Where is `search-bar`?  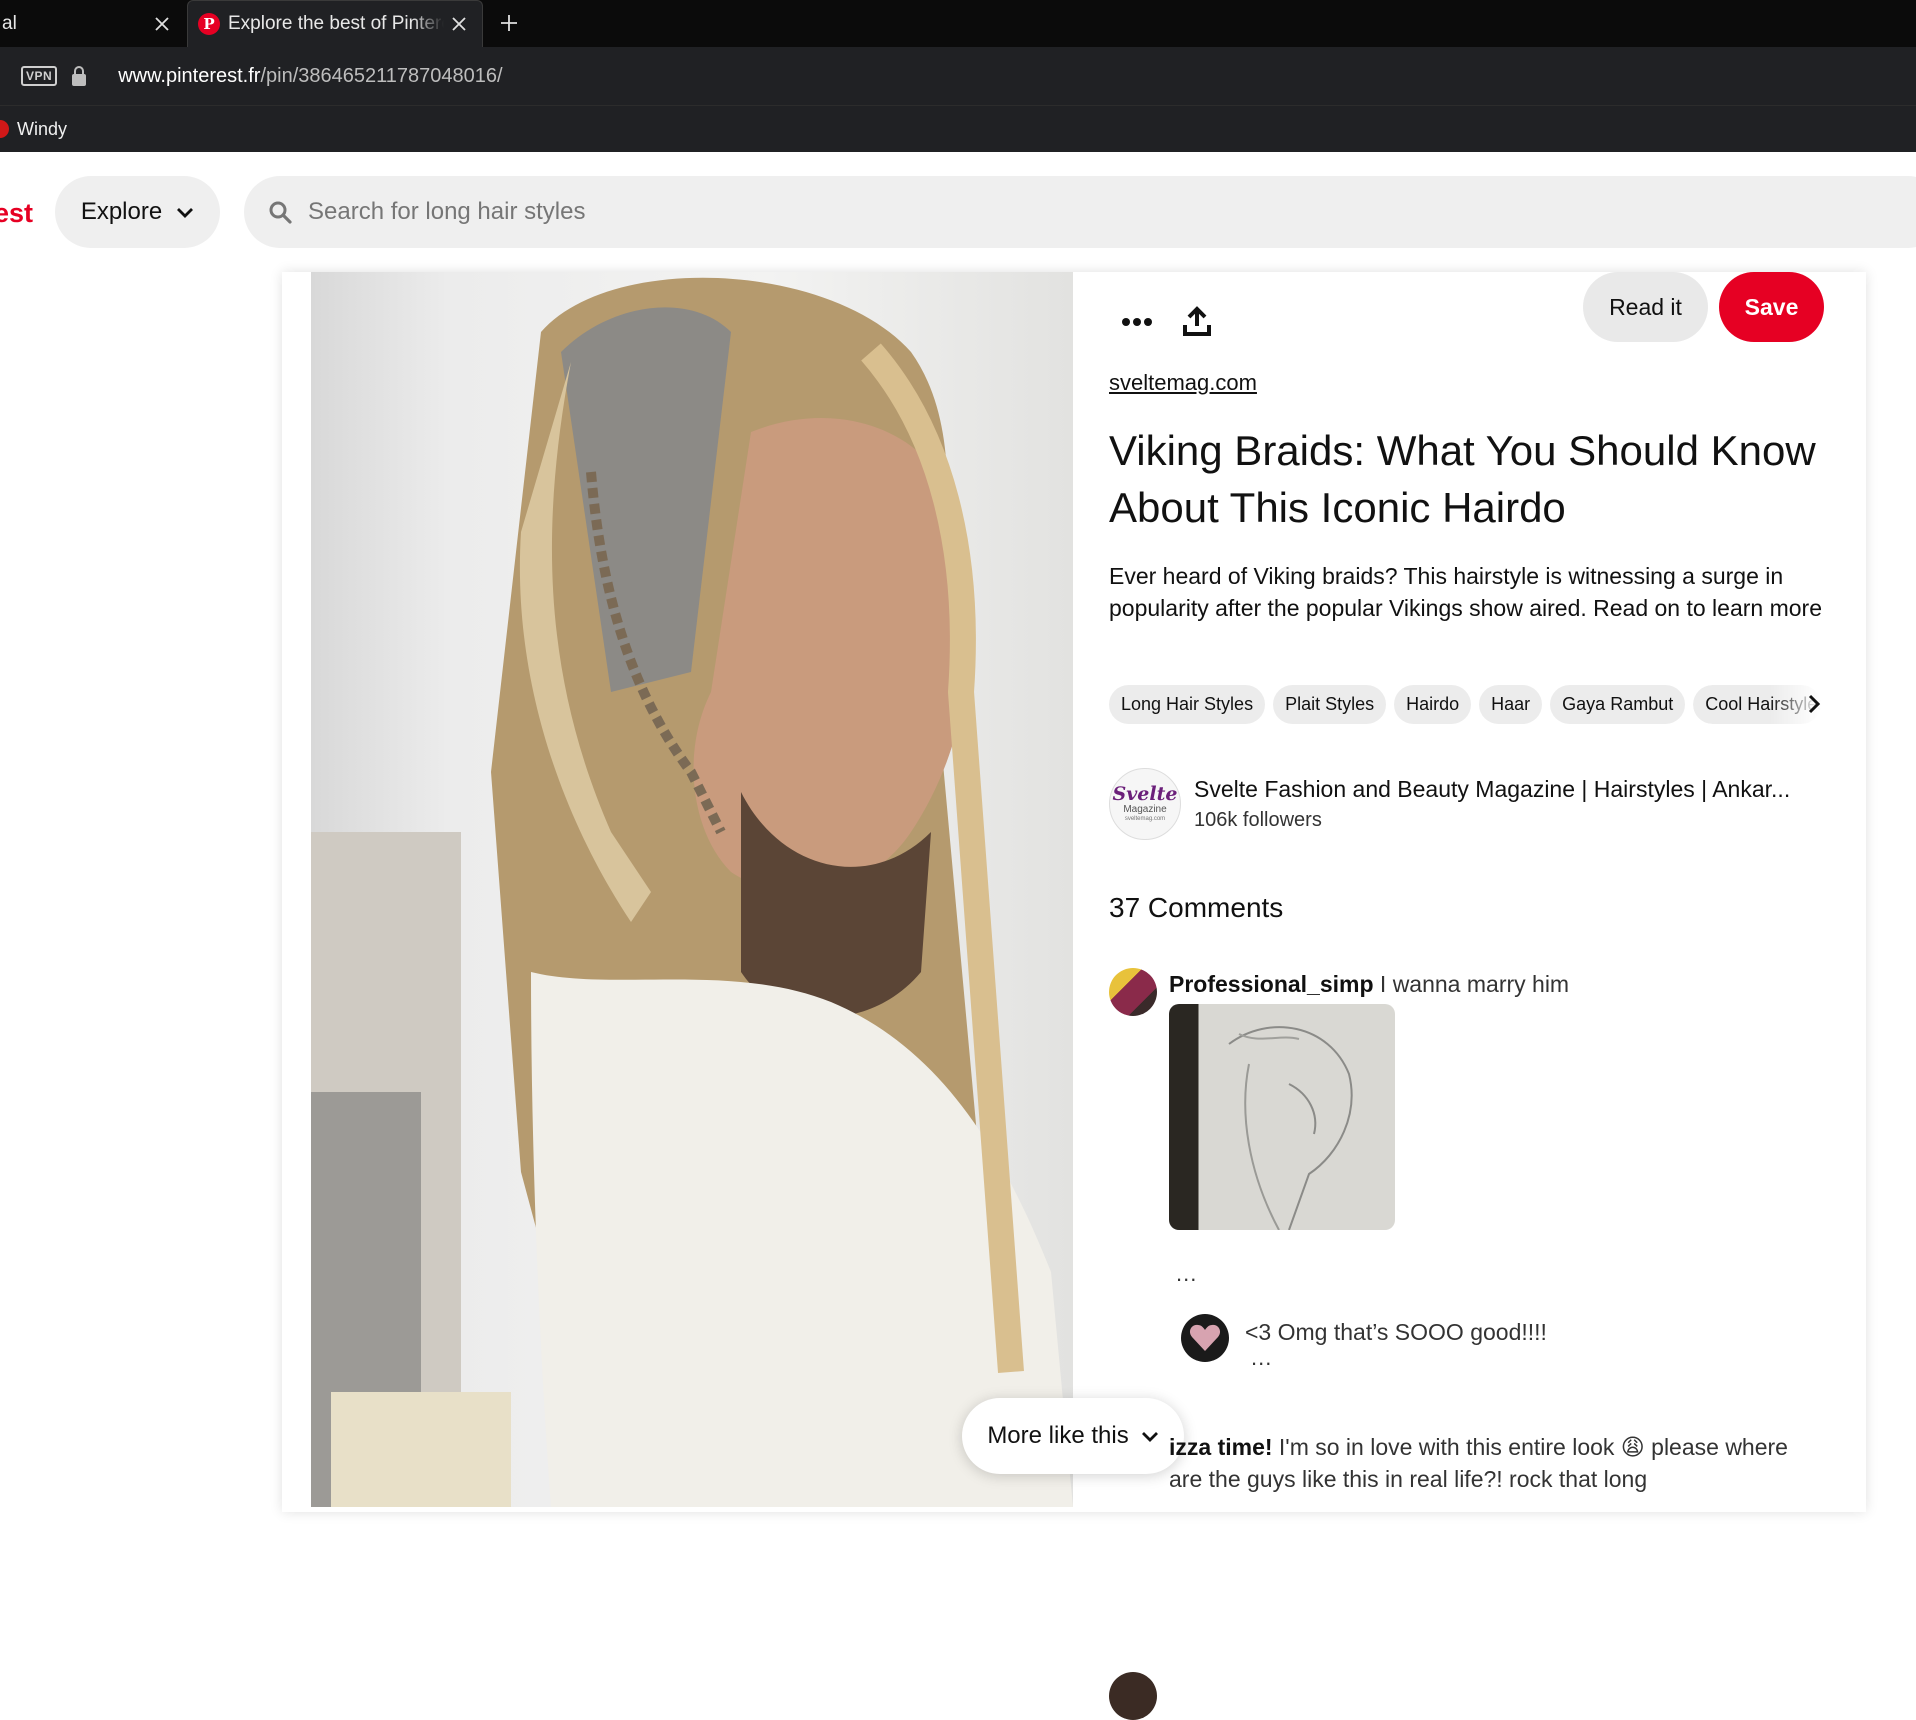 search-bar is located at coordinates (1080, 212).